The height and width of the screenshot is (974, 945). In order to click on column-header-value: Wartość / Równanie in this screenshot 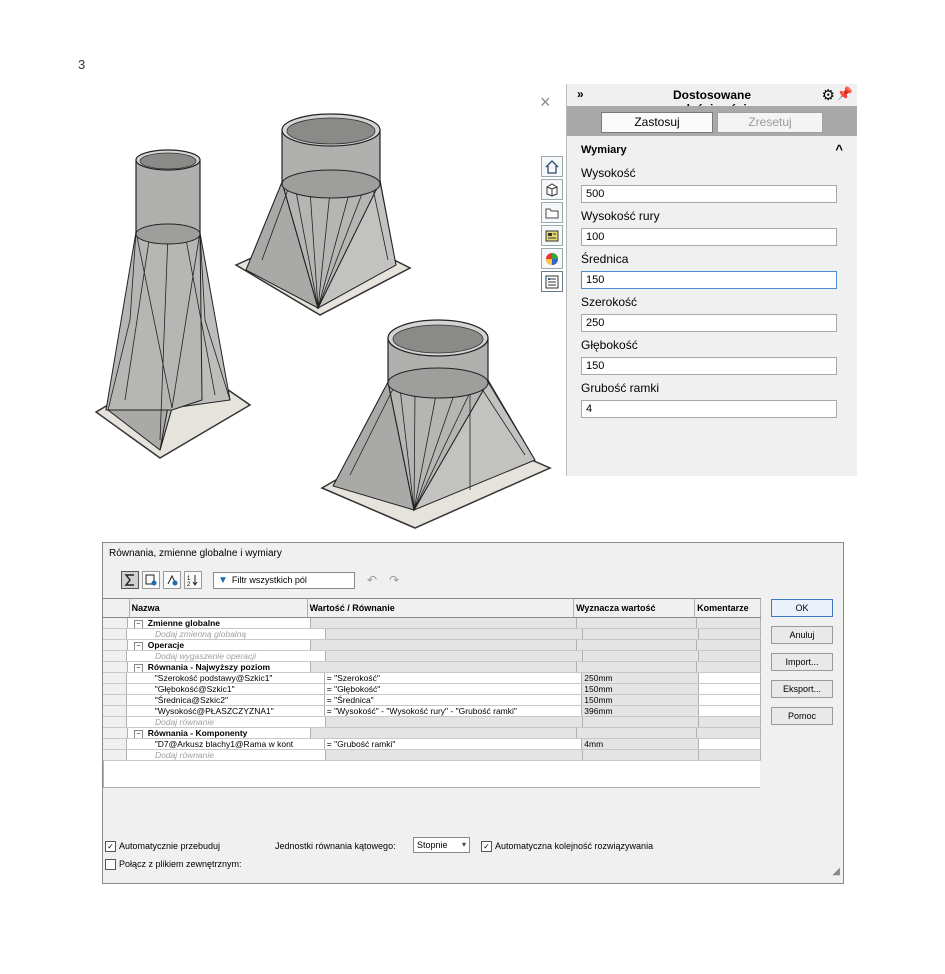, I will do `click(441, 608)`.